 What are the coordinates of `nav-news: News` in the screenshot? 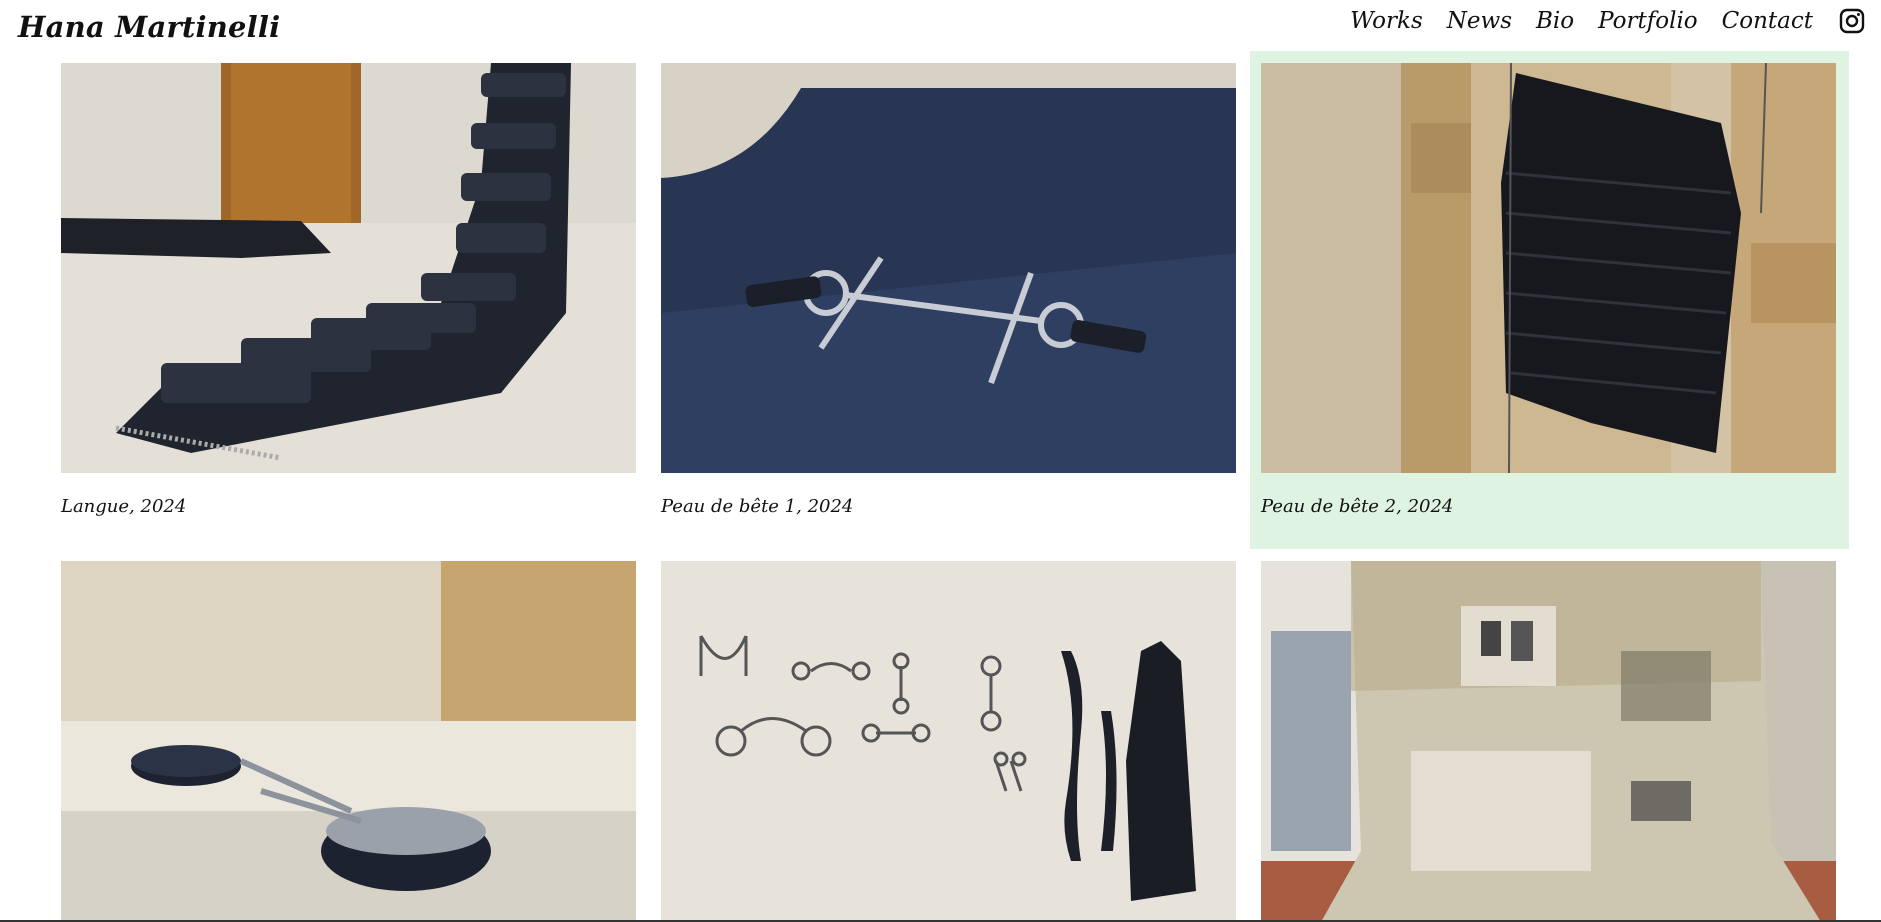 It's located at (1479, 21).